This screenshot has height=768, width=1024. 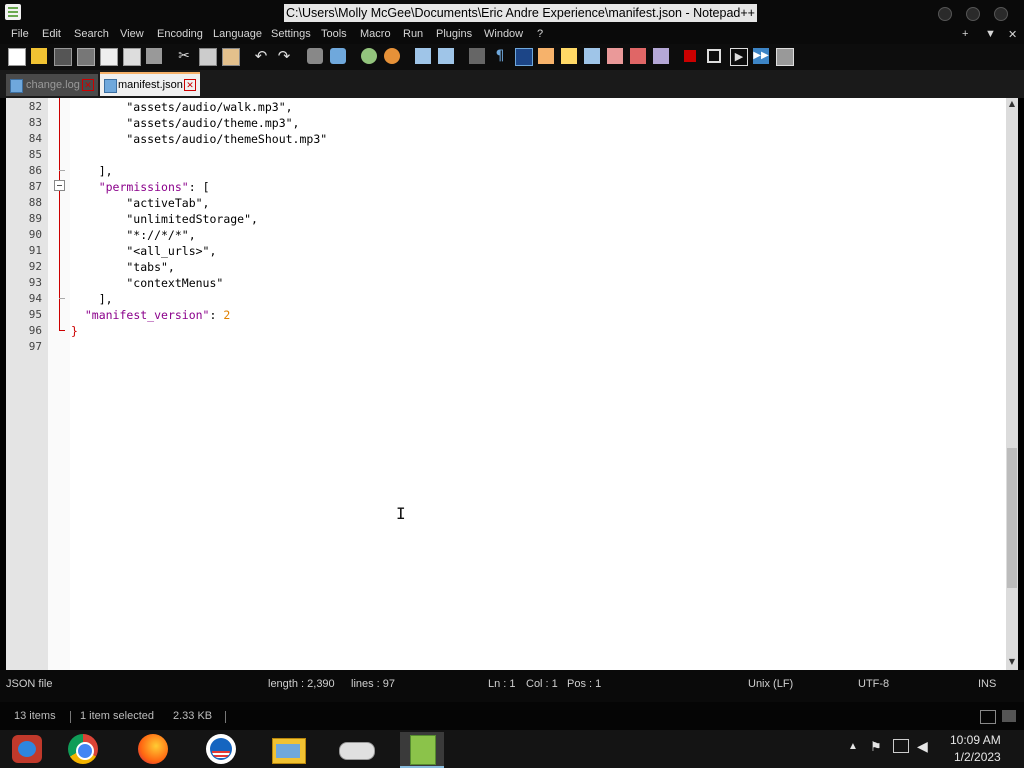 What do you see at coordinates (59, 185) in the screenshot?
I see `fold-collapse-icon` at bounding box center [59, 185].